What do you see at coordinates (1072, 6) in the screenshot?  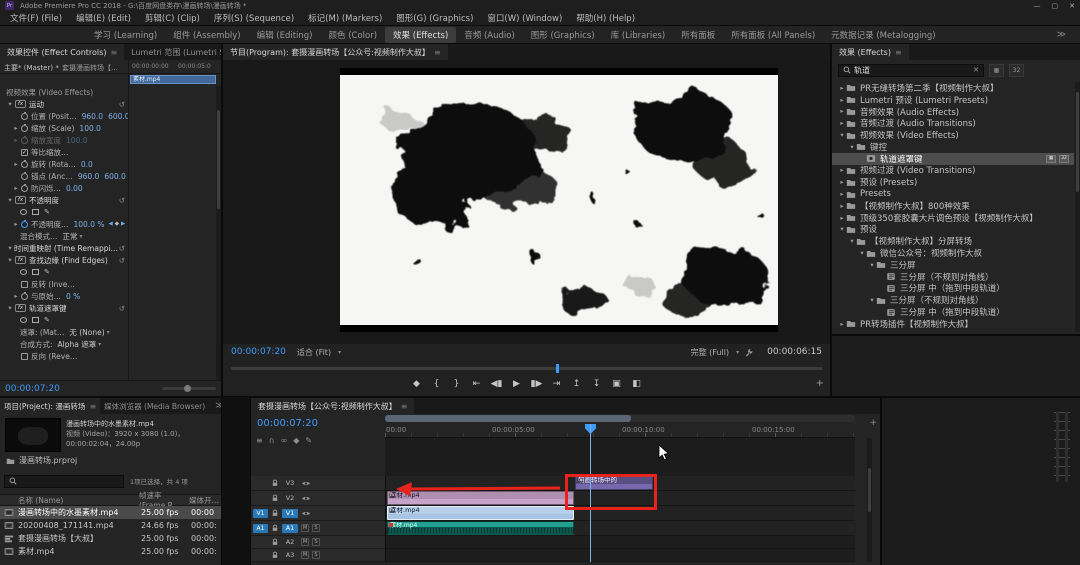 I see `close-button: ✕` at bounding box center [1072, 6].